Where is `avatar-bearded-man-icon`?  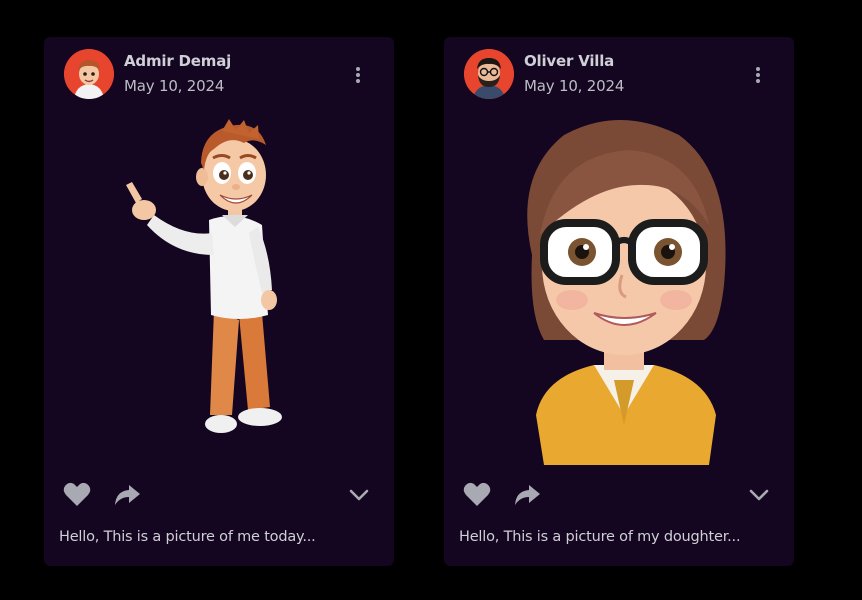 avatar-bearded-man-icon is located at coordinates (489, 74).